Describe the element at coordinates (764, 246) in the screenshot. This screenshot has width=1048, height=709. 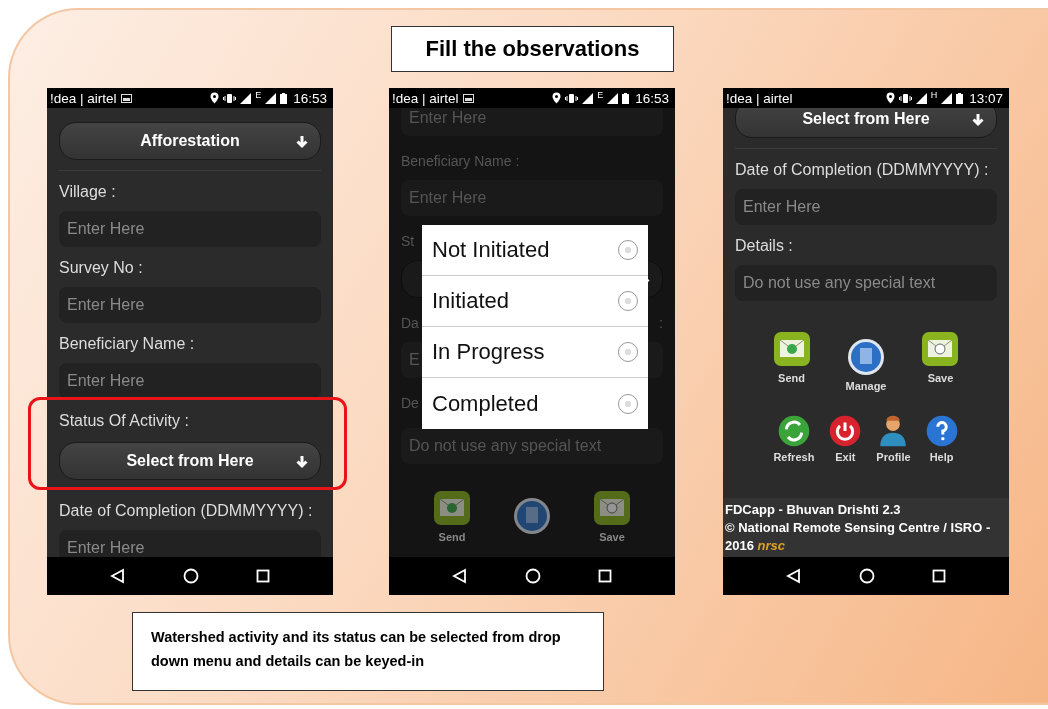
I see `field-label: Details :` at that location.